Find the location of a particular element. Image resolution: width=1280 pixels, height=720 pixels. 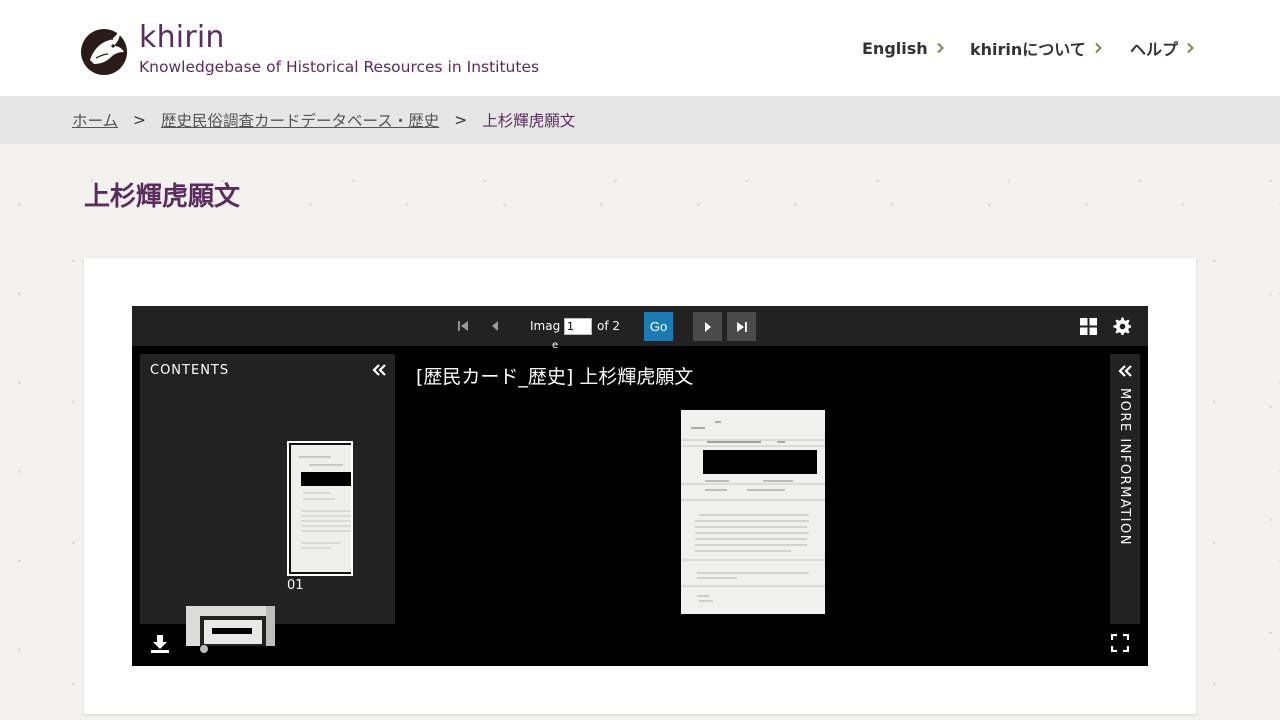

filmstrip-thumbnail is located at coordinates (230, 626).